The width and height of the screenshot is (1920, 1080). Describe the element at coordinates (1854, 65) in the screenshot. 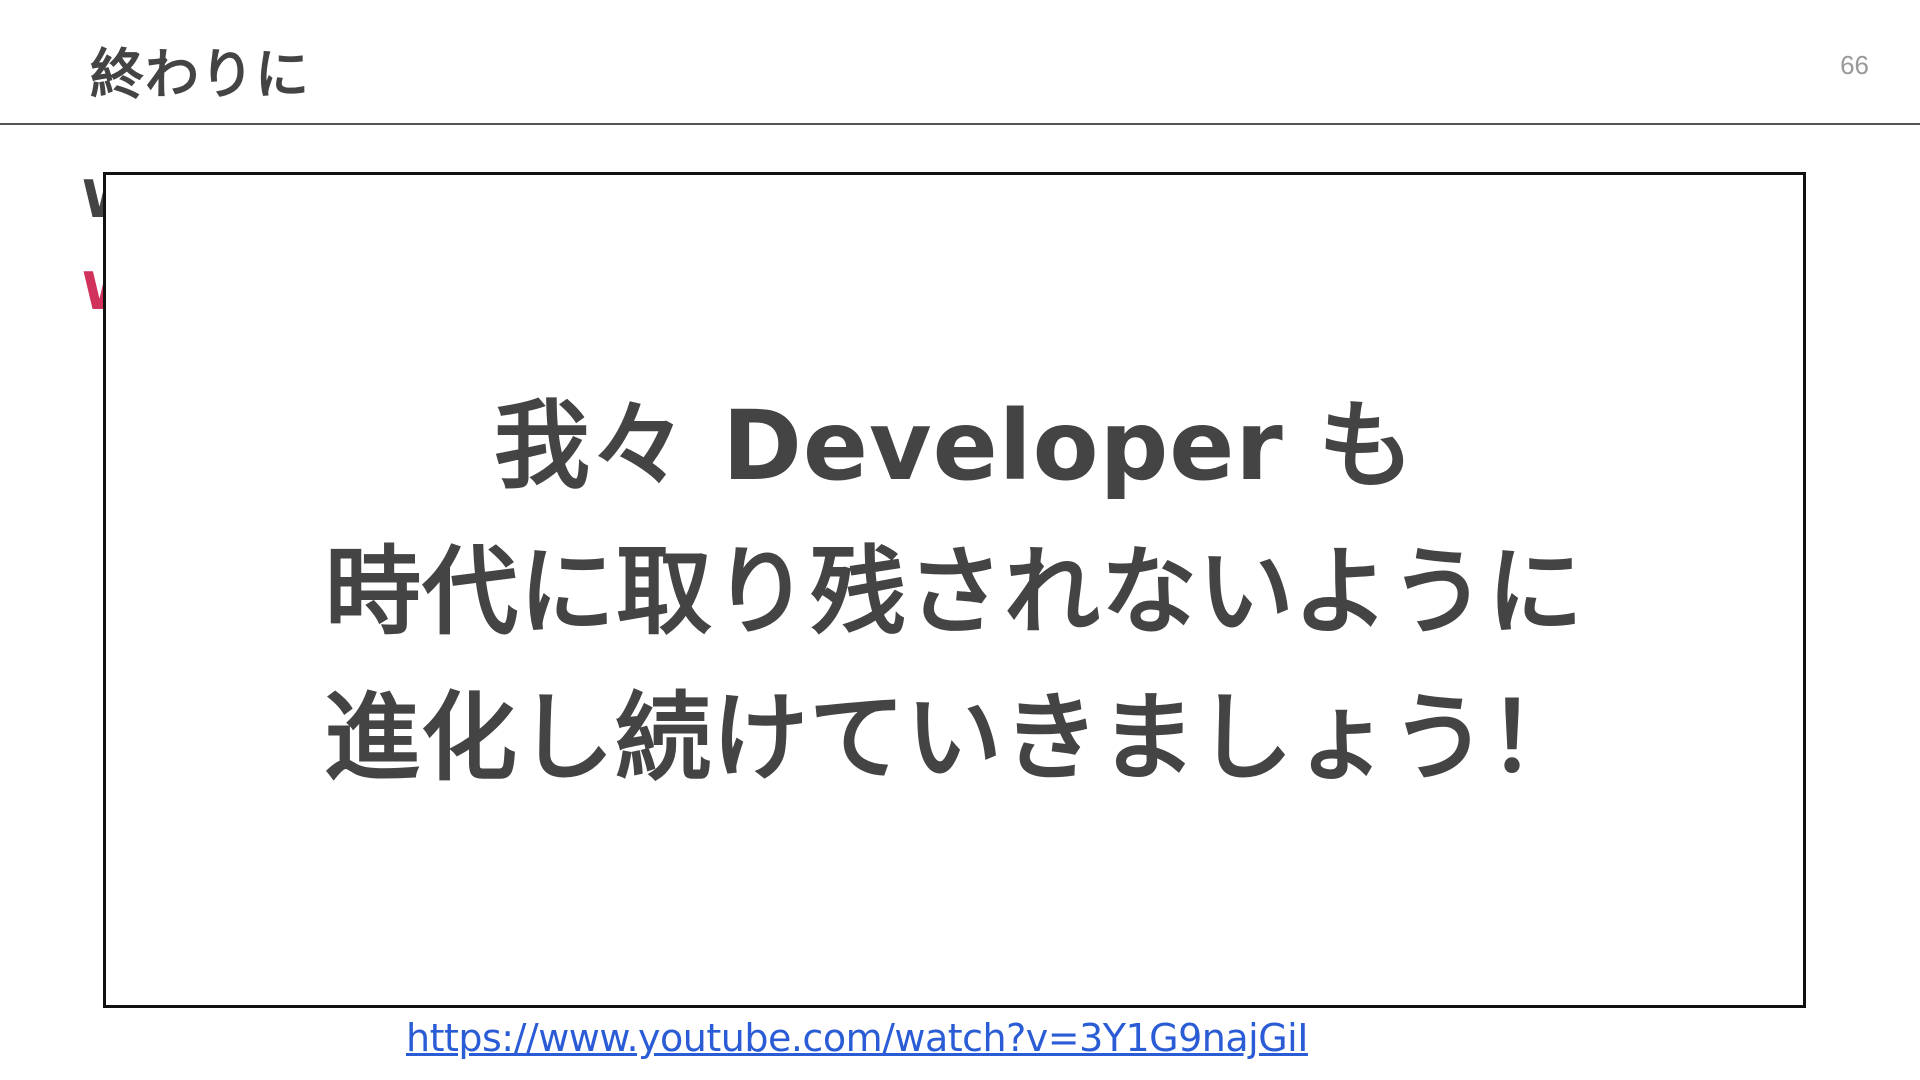

I see `page-number: 66` at that location.